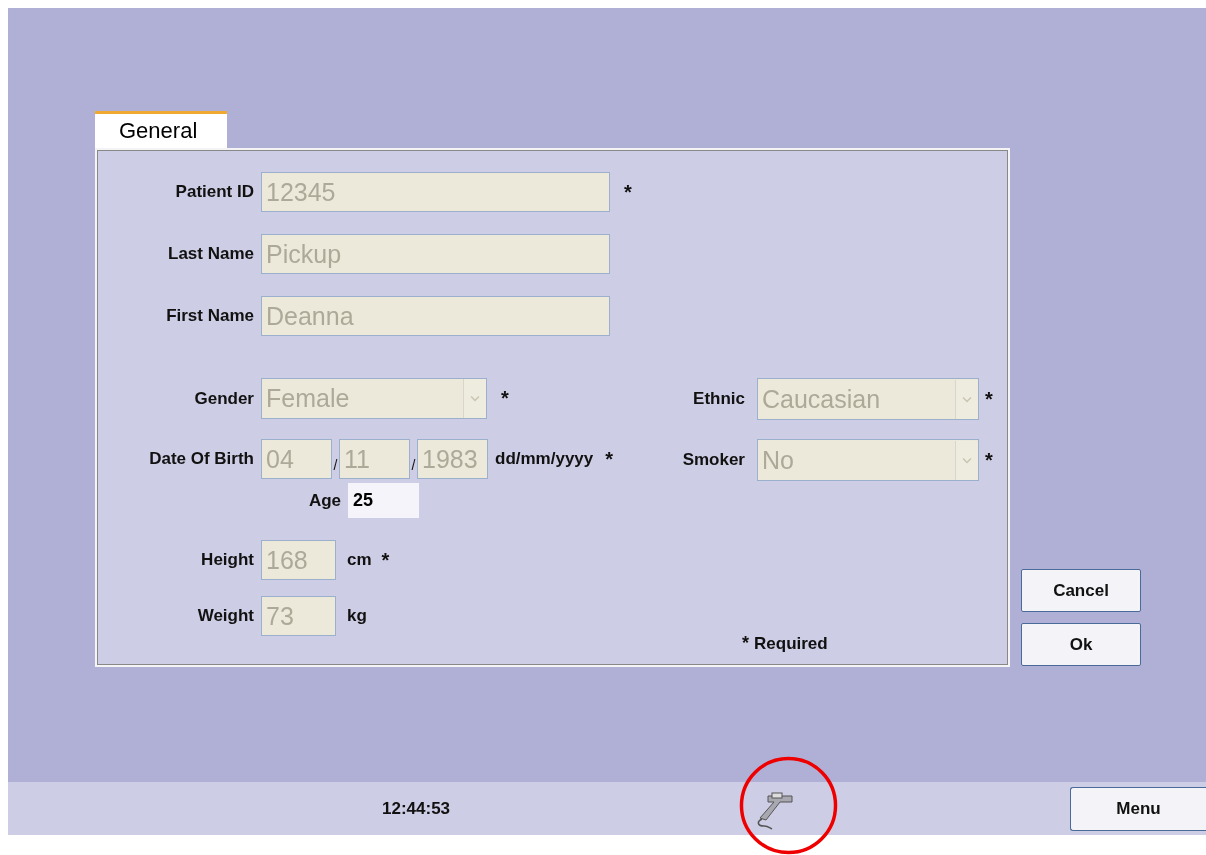  I want to click on field-label: Last Name, so click(211, 254).